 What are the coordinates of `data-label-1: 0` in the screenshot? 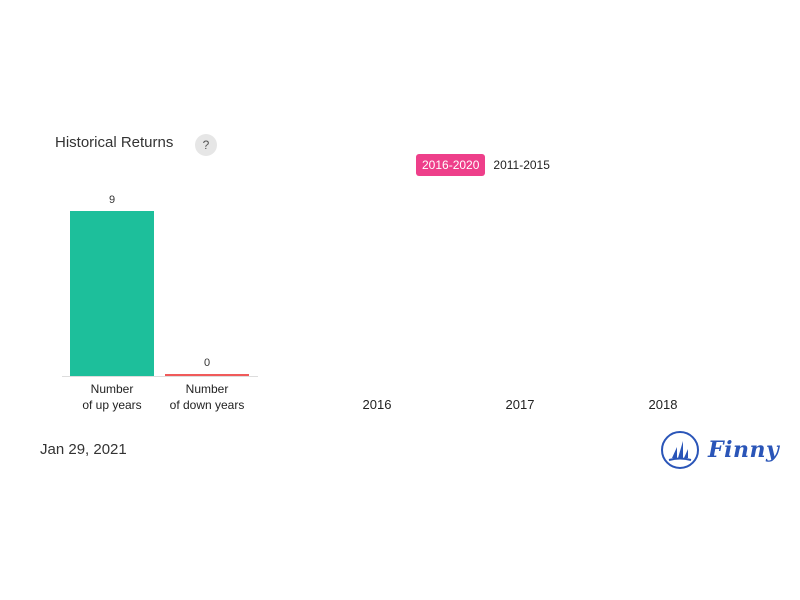 It's located at (207, 363).